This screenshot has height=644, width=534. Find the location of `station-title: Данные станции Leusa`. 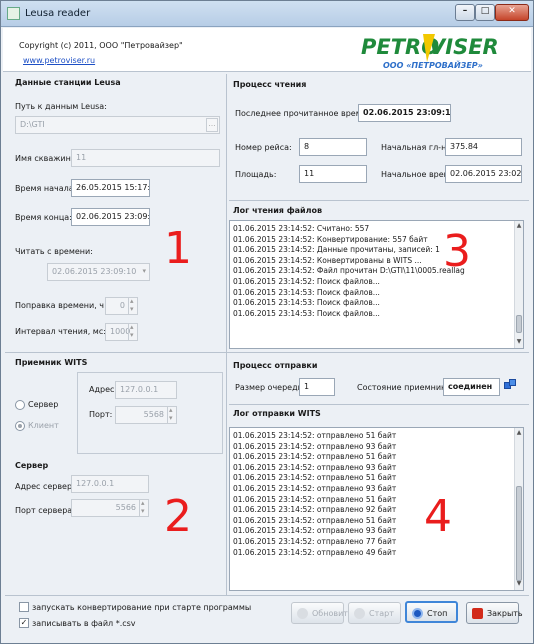

station-title: Данные станции Leusa is located at coordinates (68, 82).